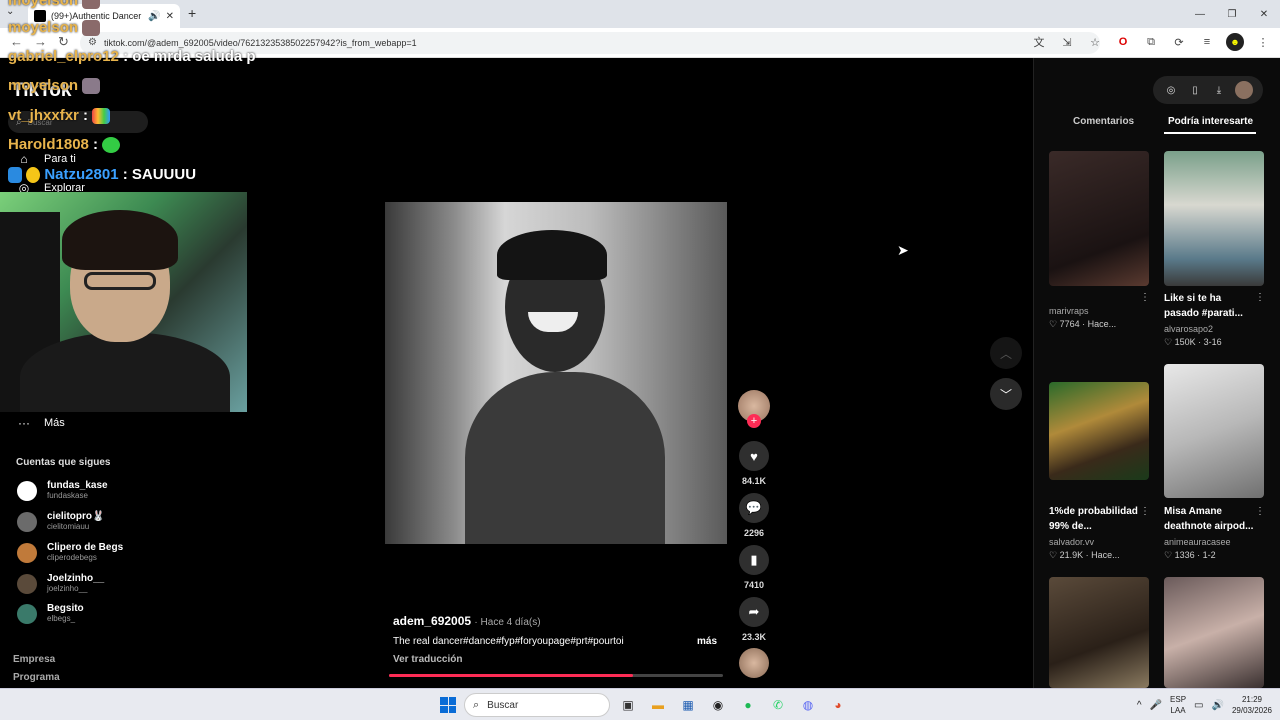  What do you see at coordinates (1103, 121) in the screenshot?
I see `tab-comentarios: Comentarios` at bounding box center [1103, 121].